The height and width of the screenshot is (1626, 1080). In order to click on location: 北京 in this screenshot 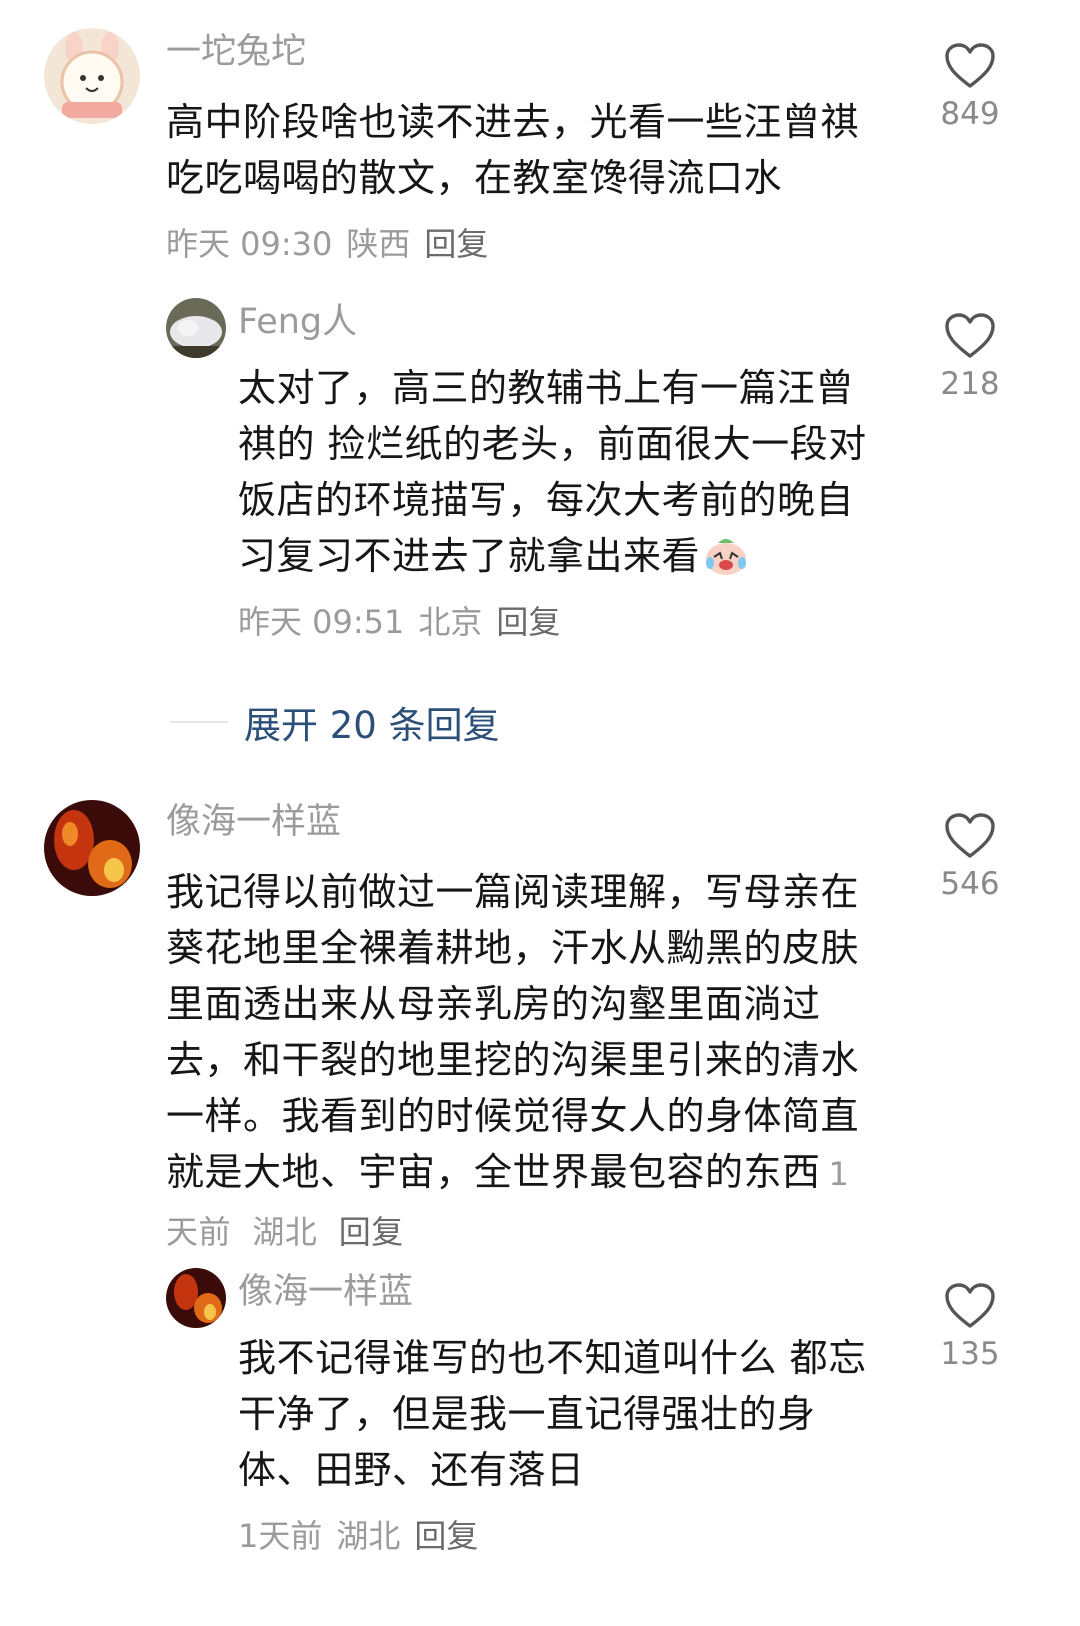, I will do `click(450, 622)`.